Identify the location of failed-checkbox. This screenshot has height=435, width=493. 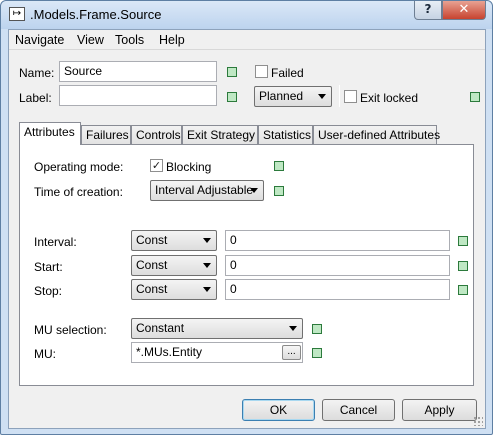
(261, 71).